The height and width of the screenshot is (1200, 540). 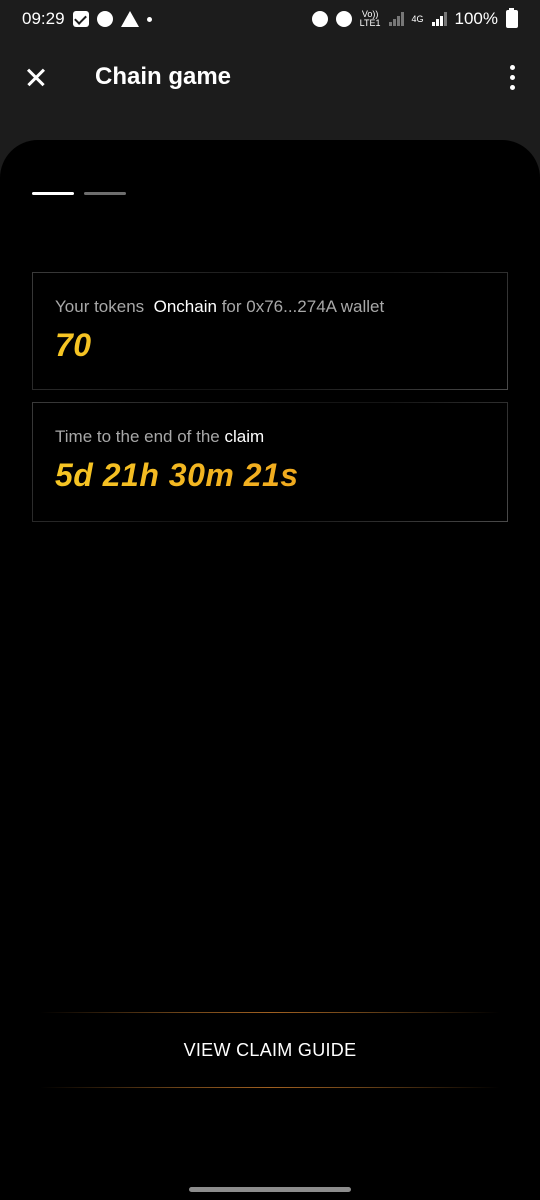 I want to click on close-icon, so click(x=36, y=77).